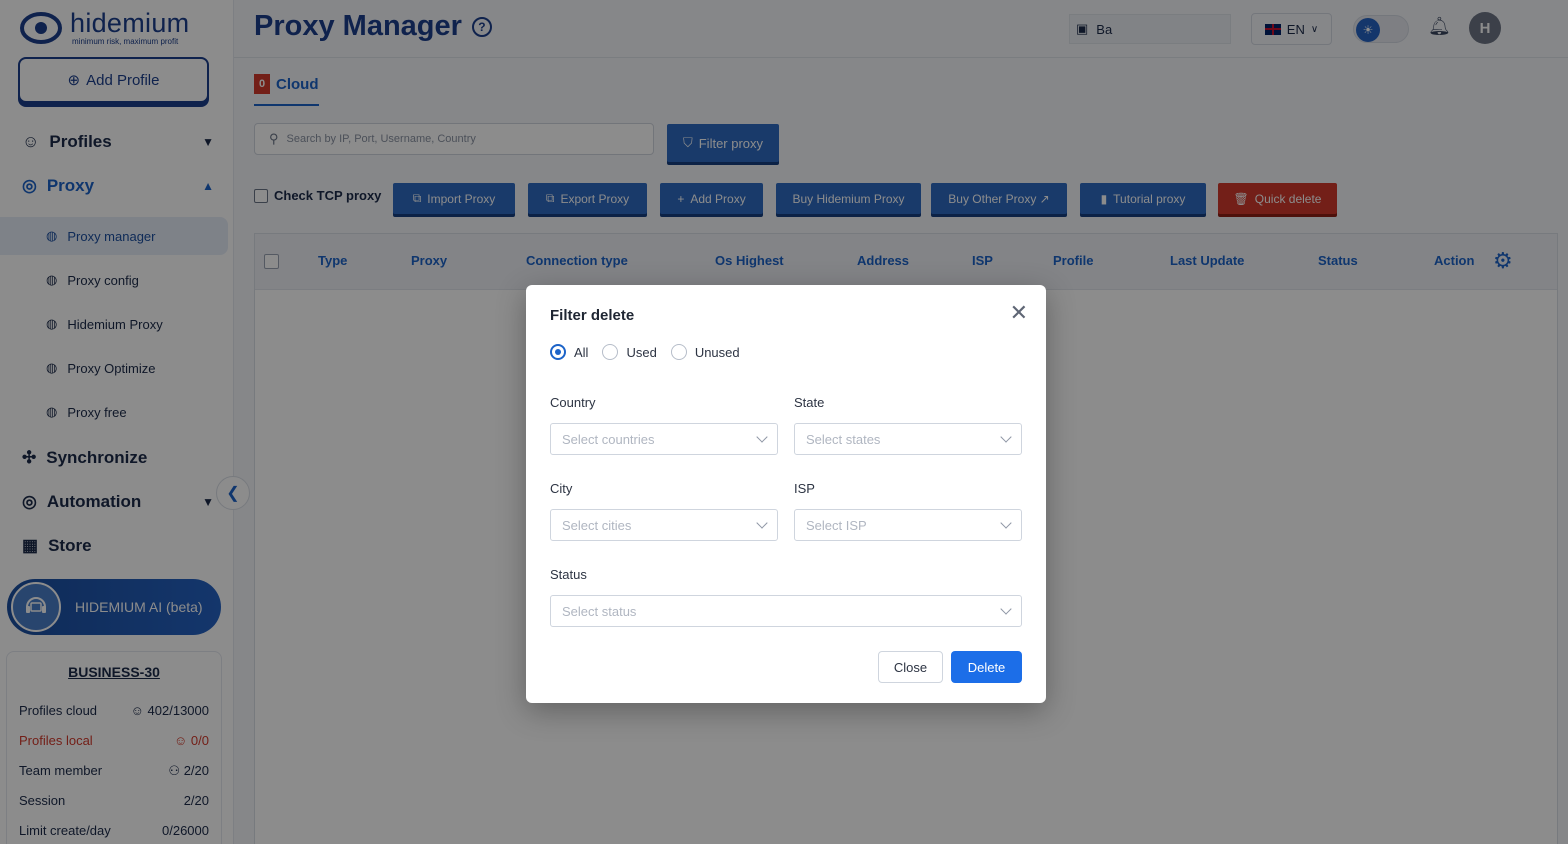 This screenshot has height=844, width=1568. I want to click on state-select: Select states, so click(908, 439).